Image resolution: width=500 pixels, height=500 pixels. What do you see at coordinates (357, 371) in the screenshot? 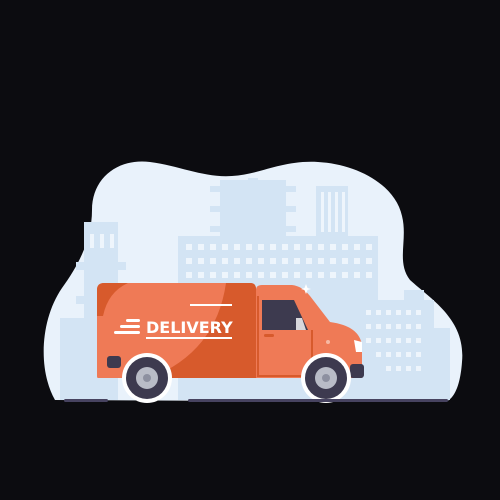
I see `van-front-bumper` at bounding box center [357, 371].